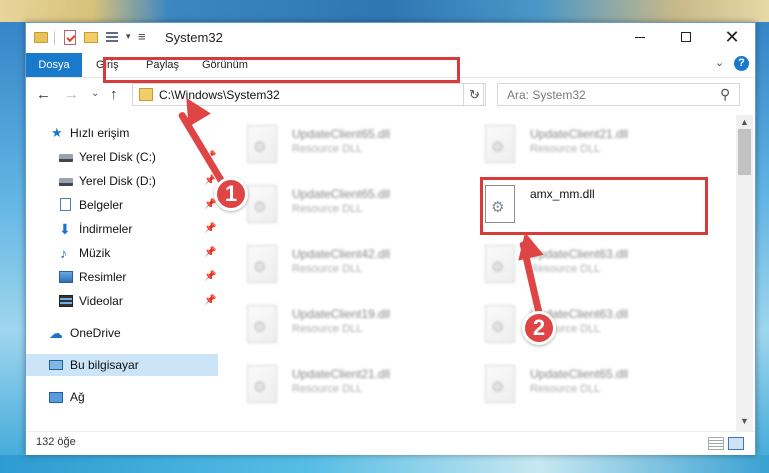  I want to click on file-item: UpdateClient42.dll Resource DLL, so click(362, 269).